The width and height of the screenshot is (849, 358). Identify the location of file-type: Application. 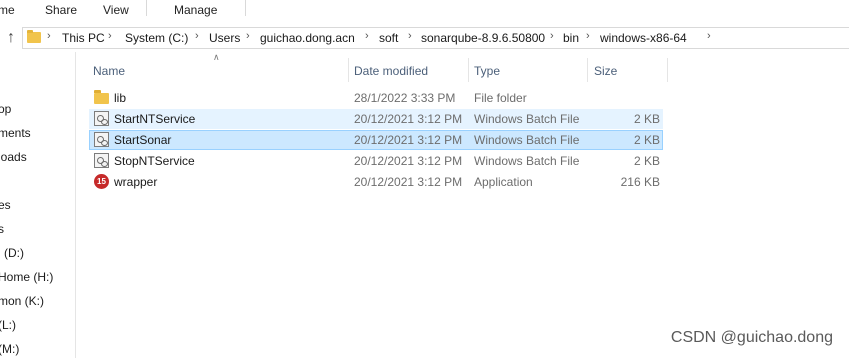
(503, 182).